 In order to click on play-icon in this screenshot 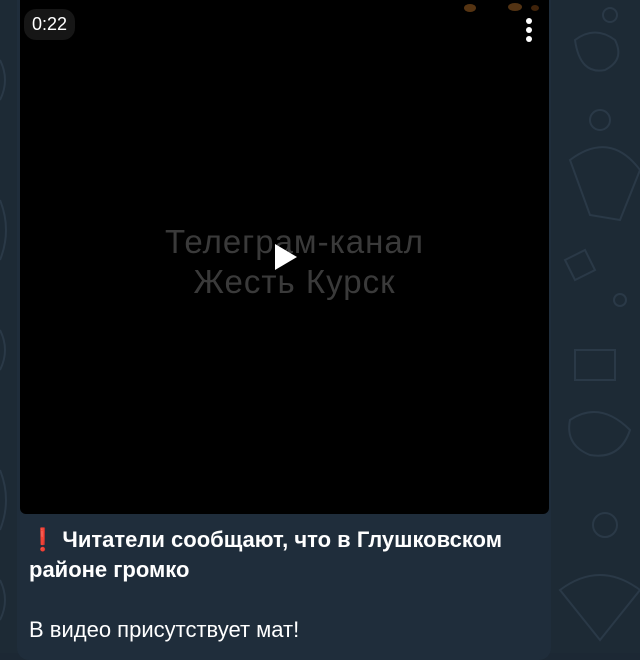, I will do `click(285, 257)`.